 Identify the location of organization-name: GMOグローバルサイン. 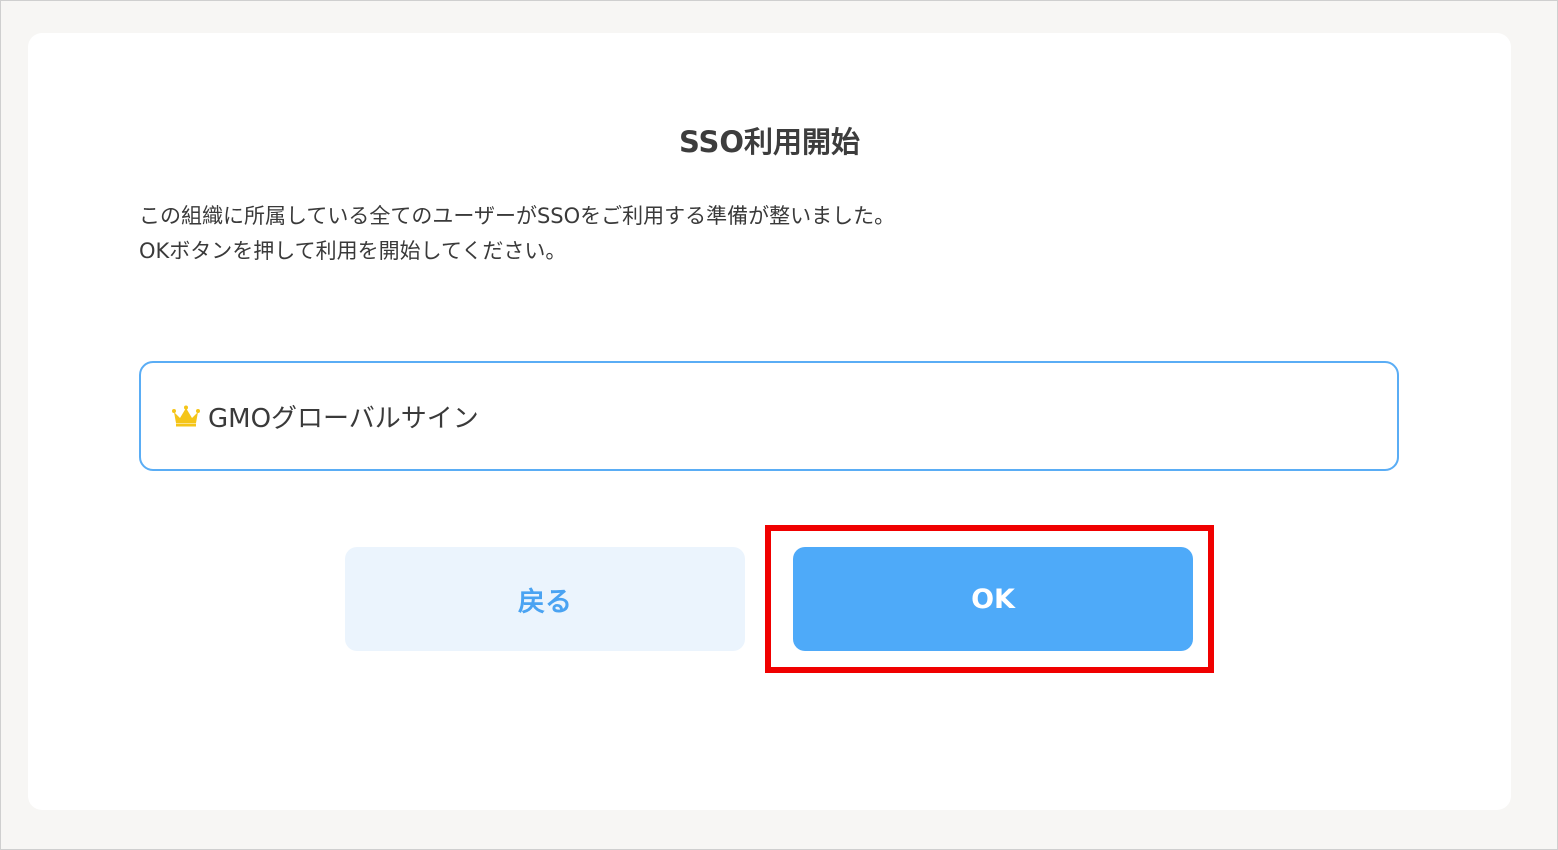
(343, 418).